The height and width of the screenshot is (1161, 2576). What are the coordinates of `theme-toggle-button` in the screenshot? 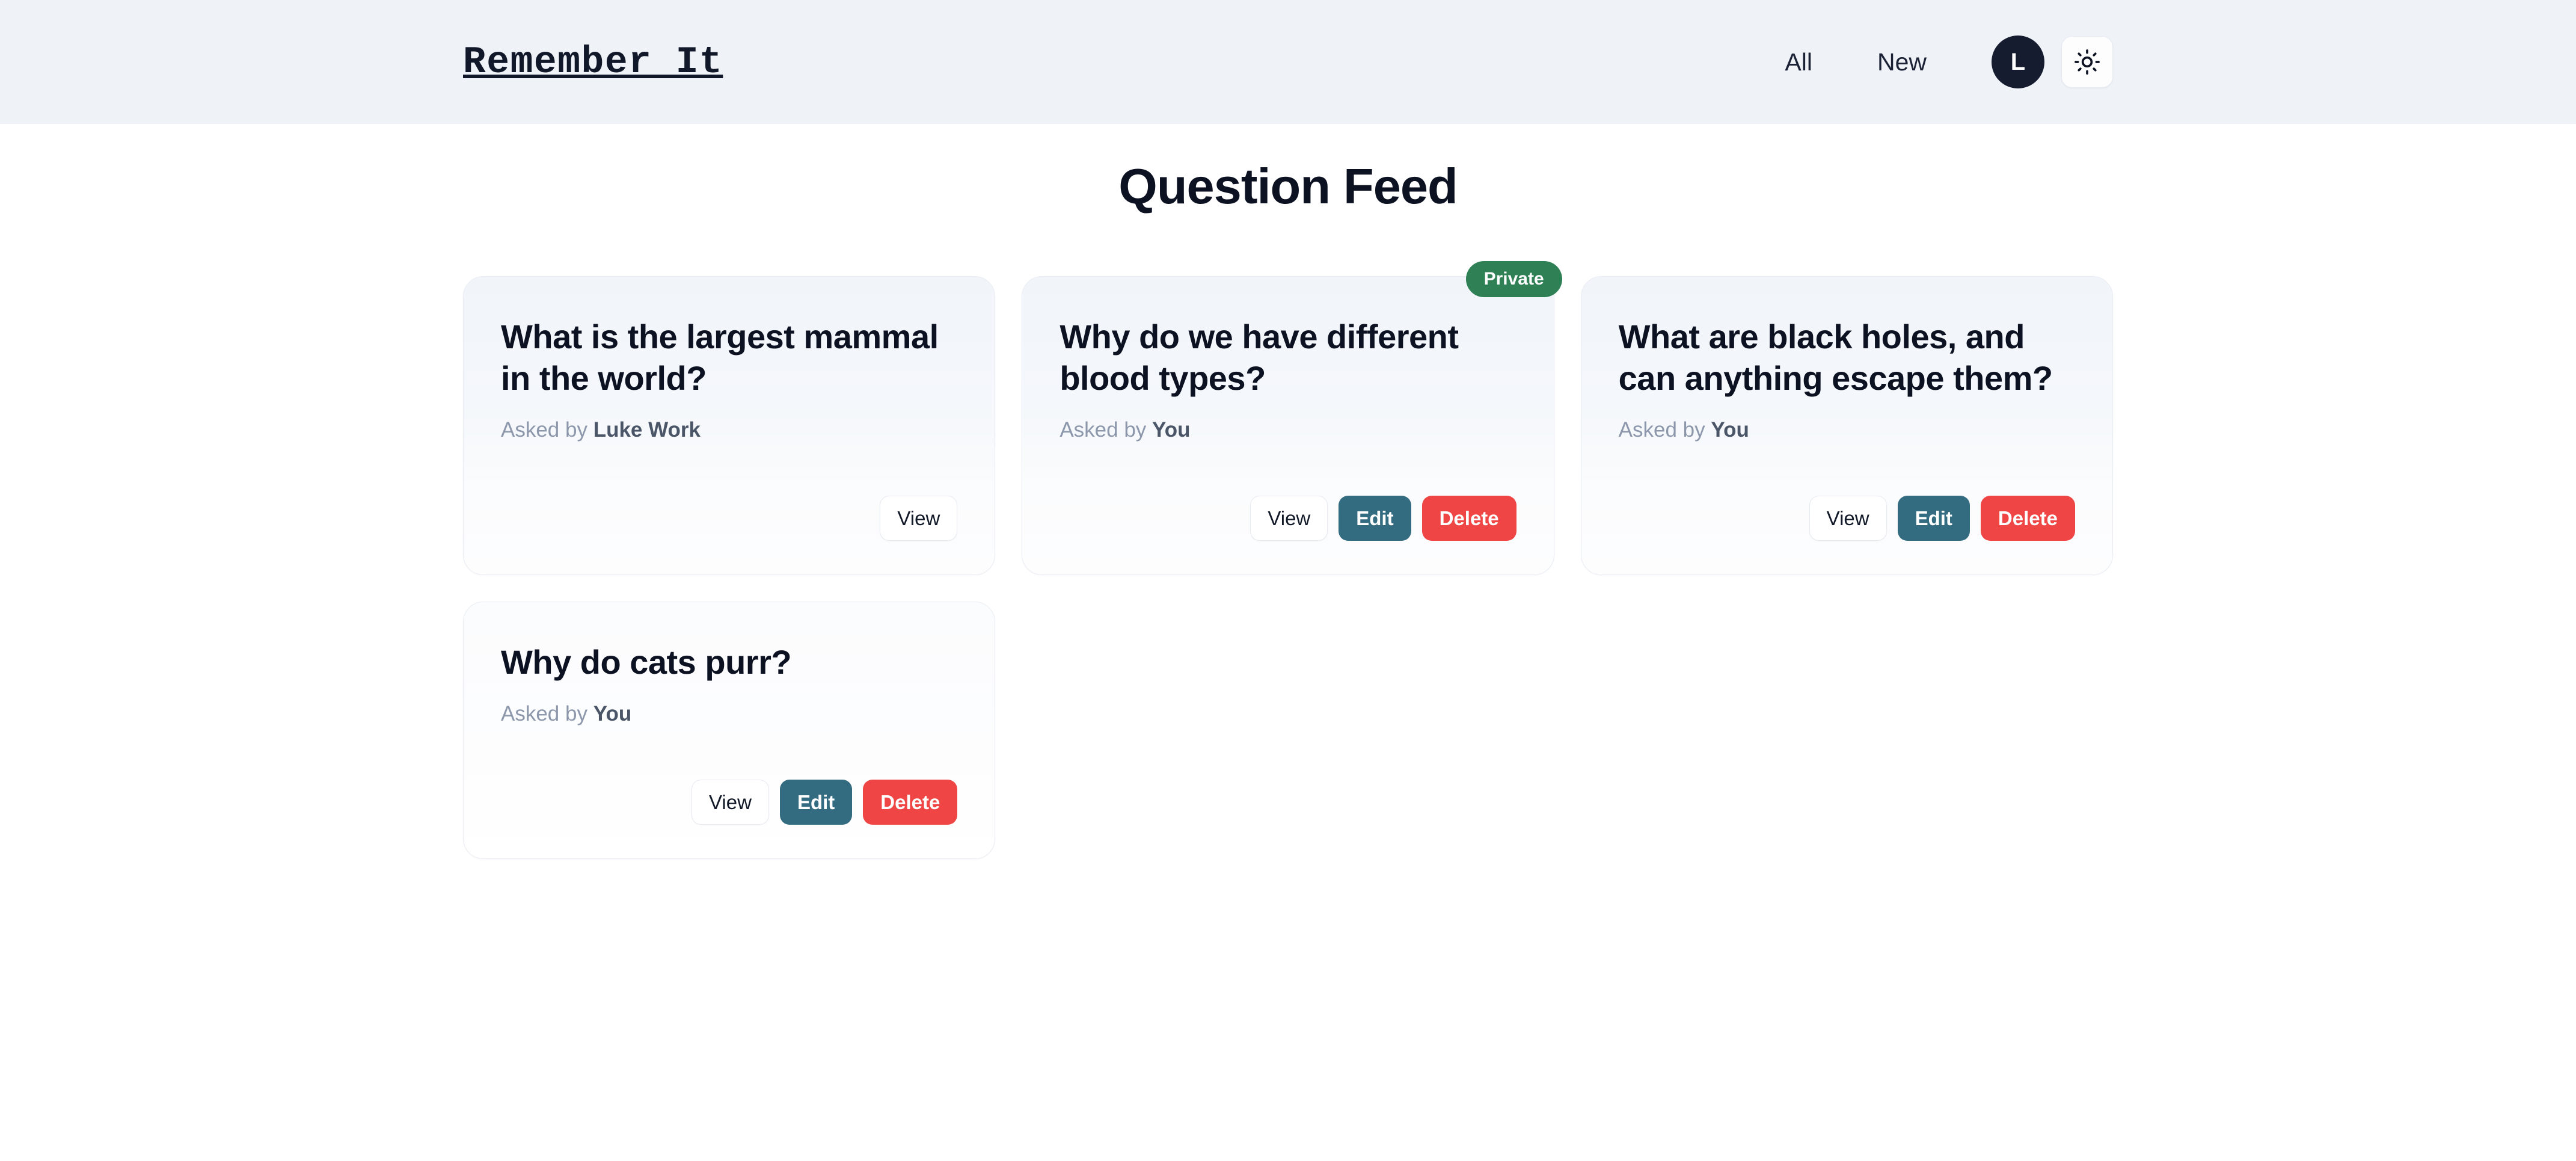 It's located at (2087, 62).